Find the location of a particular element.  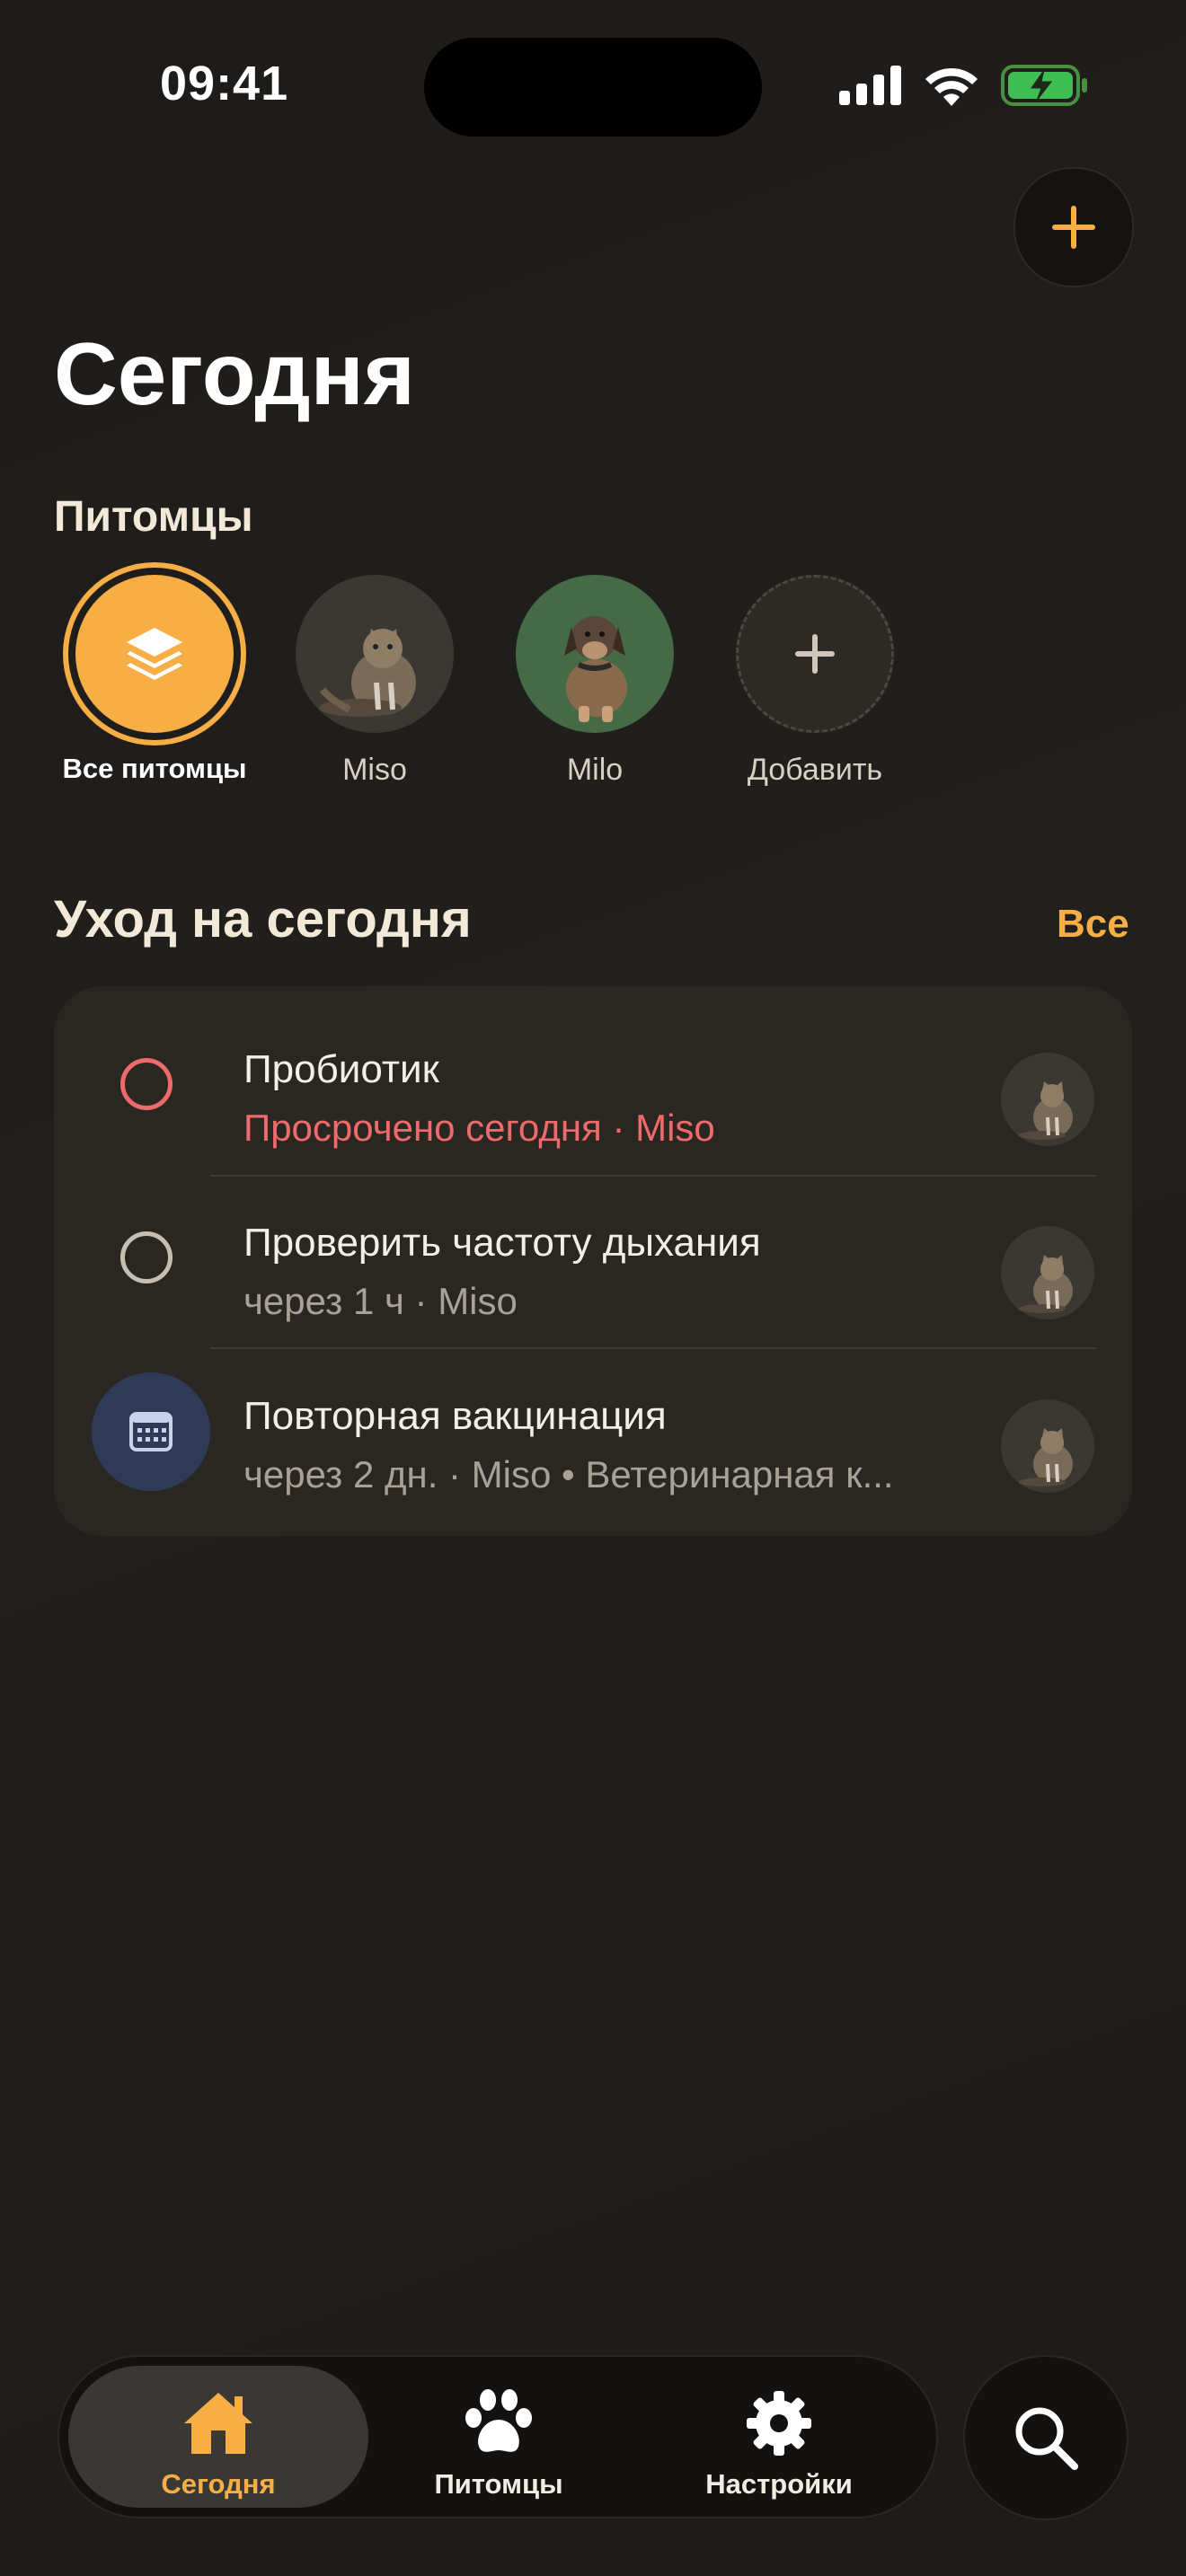

battery-charging-icon is located at coordinates (1044, 85).